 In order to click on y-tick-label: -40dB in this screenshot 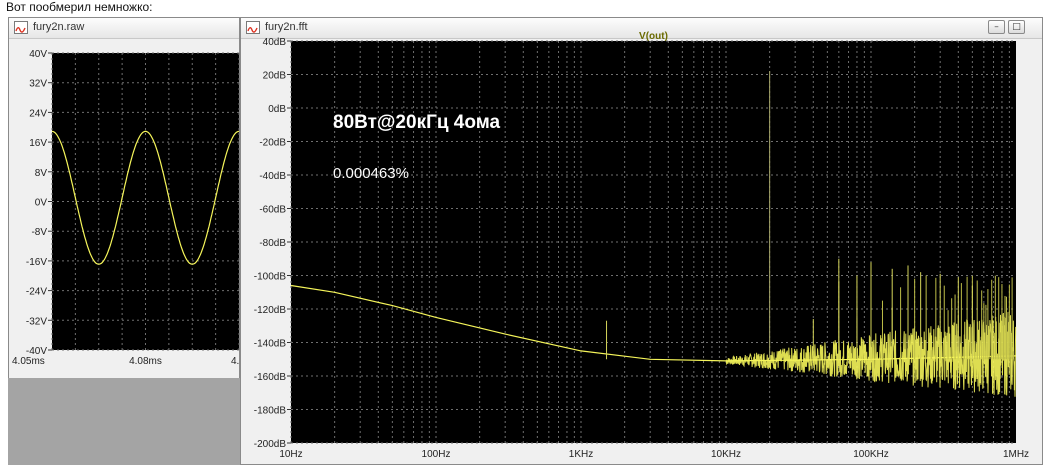, I will do `click(272, 176)`.